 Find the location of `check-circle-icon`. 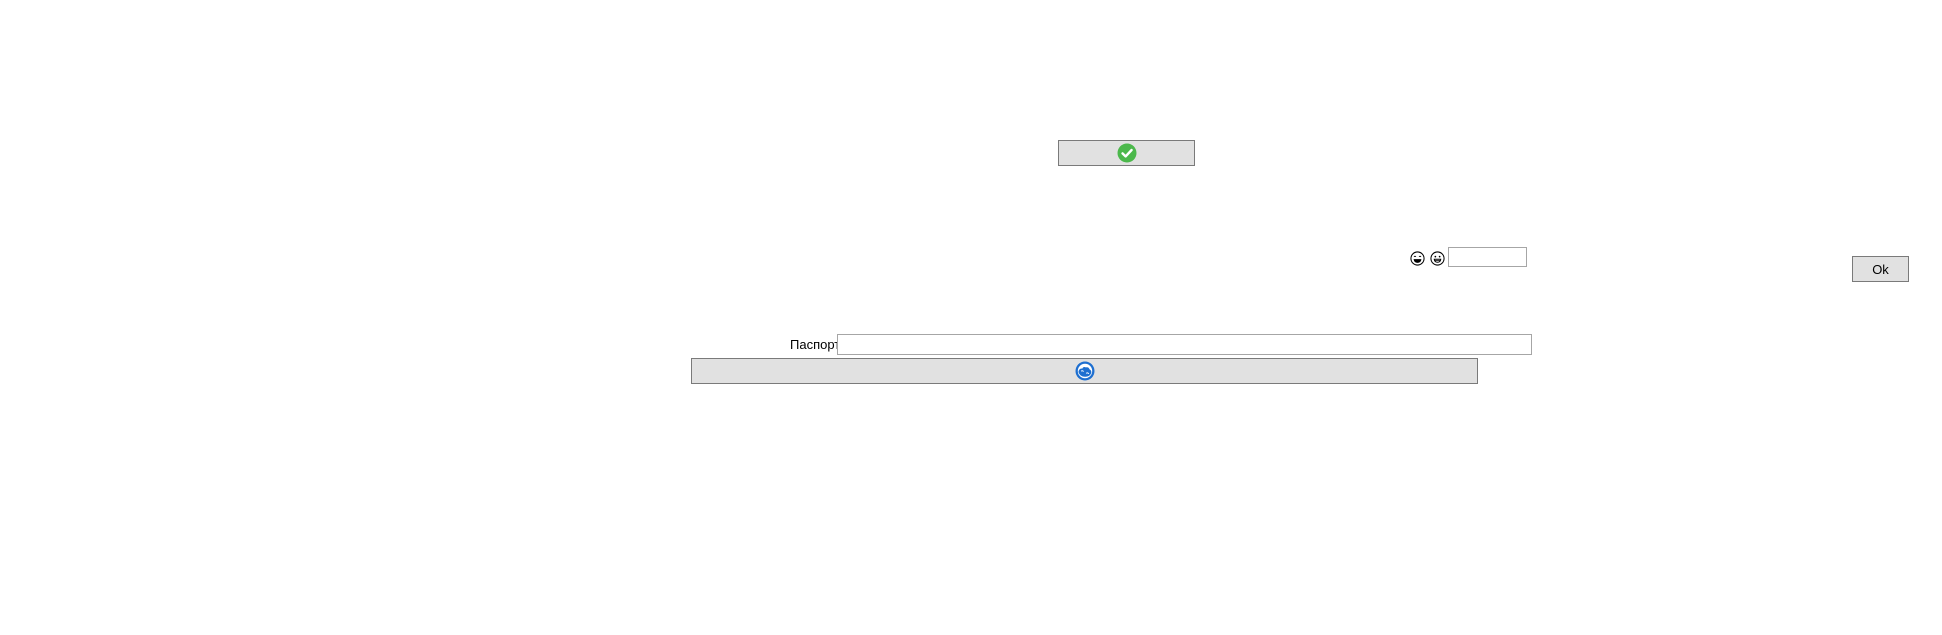

check-circle-icon is located at coordinates (1126, 153).